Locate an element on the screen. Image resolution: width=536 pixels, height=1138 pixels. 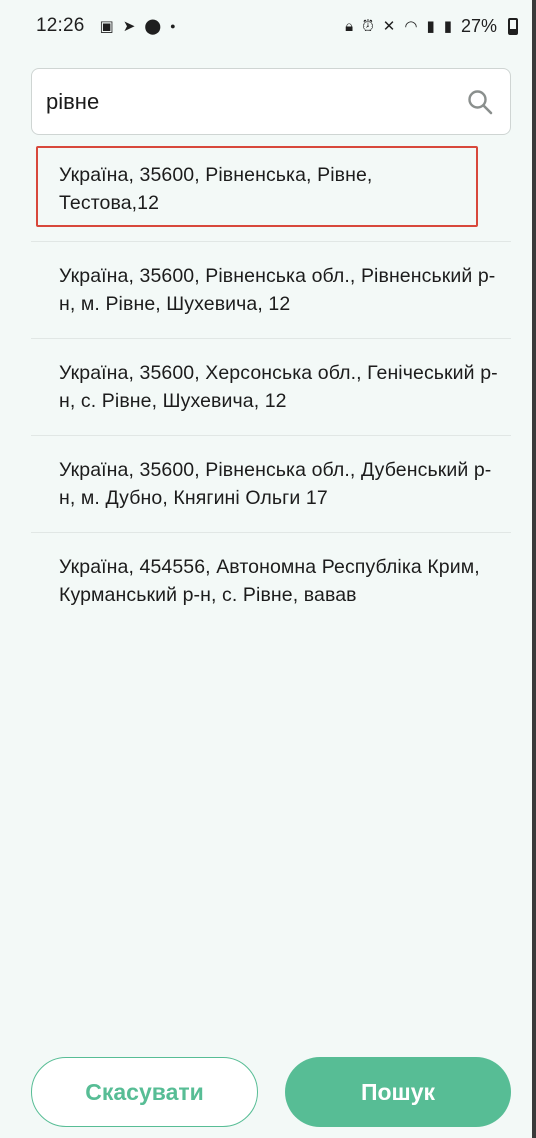
battery-level: 27% is located at coordinates (478, 25).